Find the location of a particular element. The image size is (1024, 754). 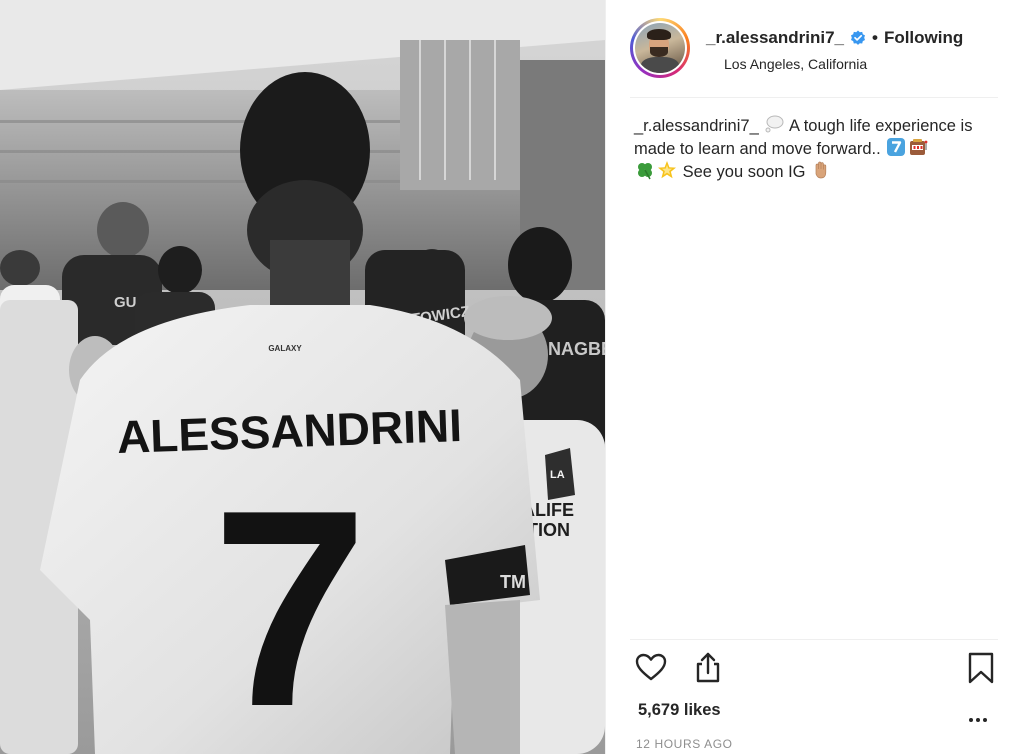

following-button: Following is located at coordinates (923, 38).